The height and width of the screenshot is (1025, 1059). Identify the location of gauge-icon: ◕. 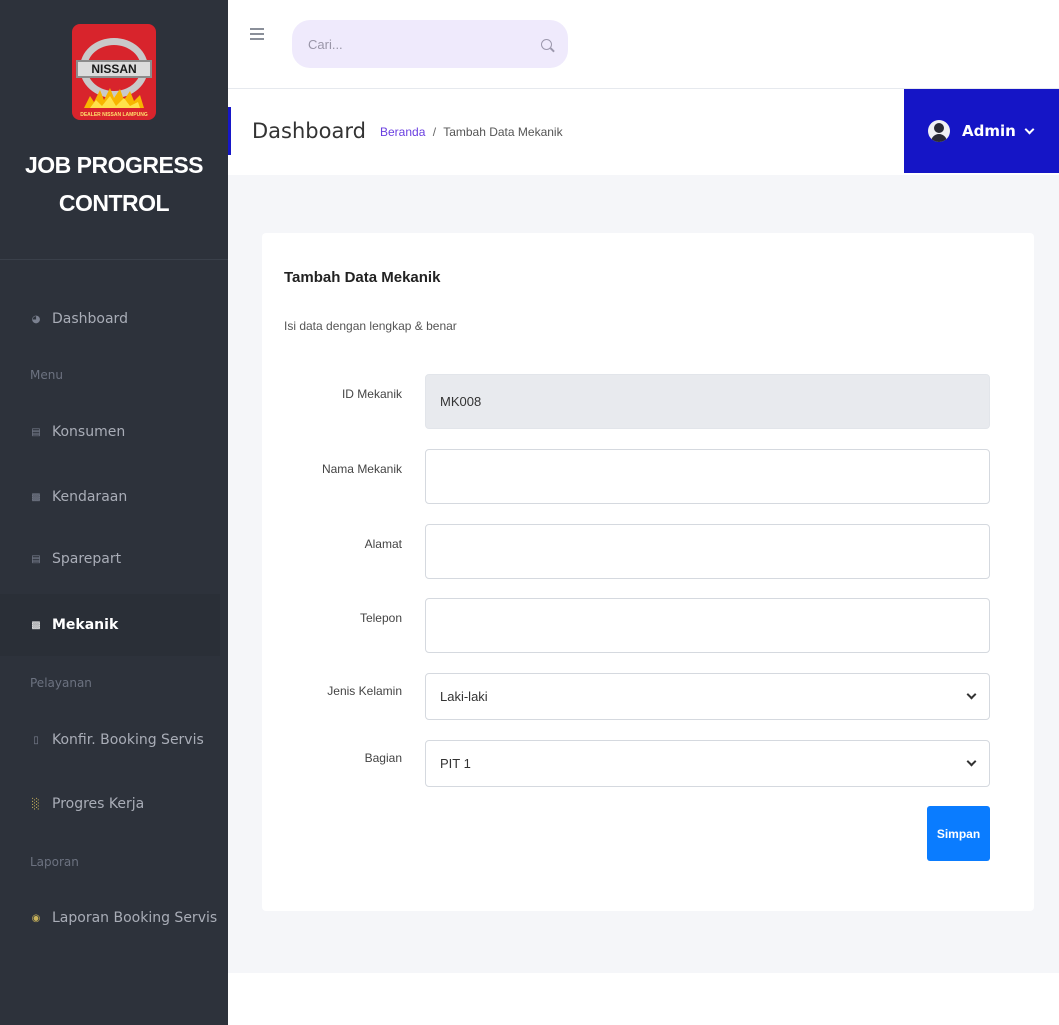
(36, 319).